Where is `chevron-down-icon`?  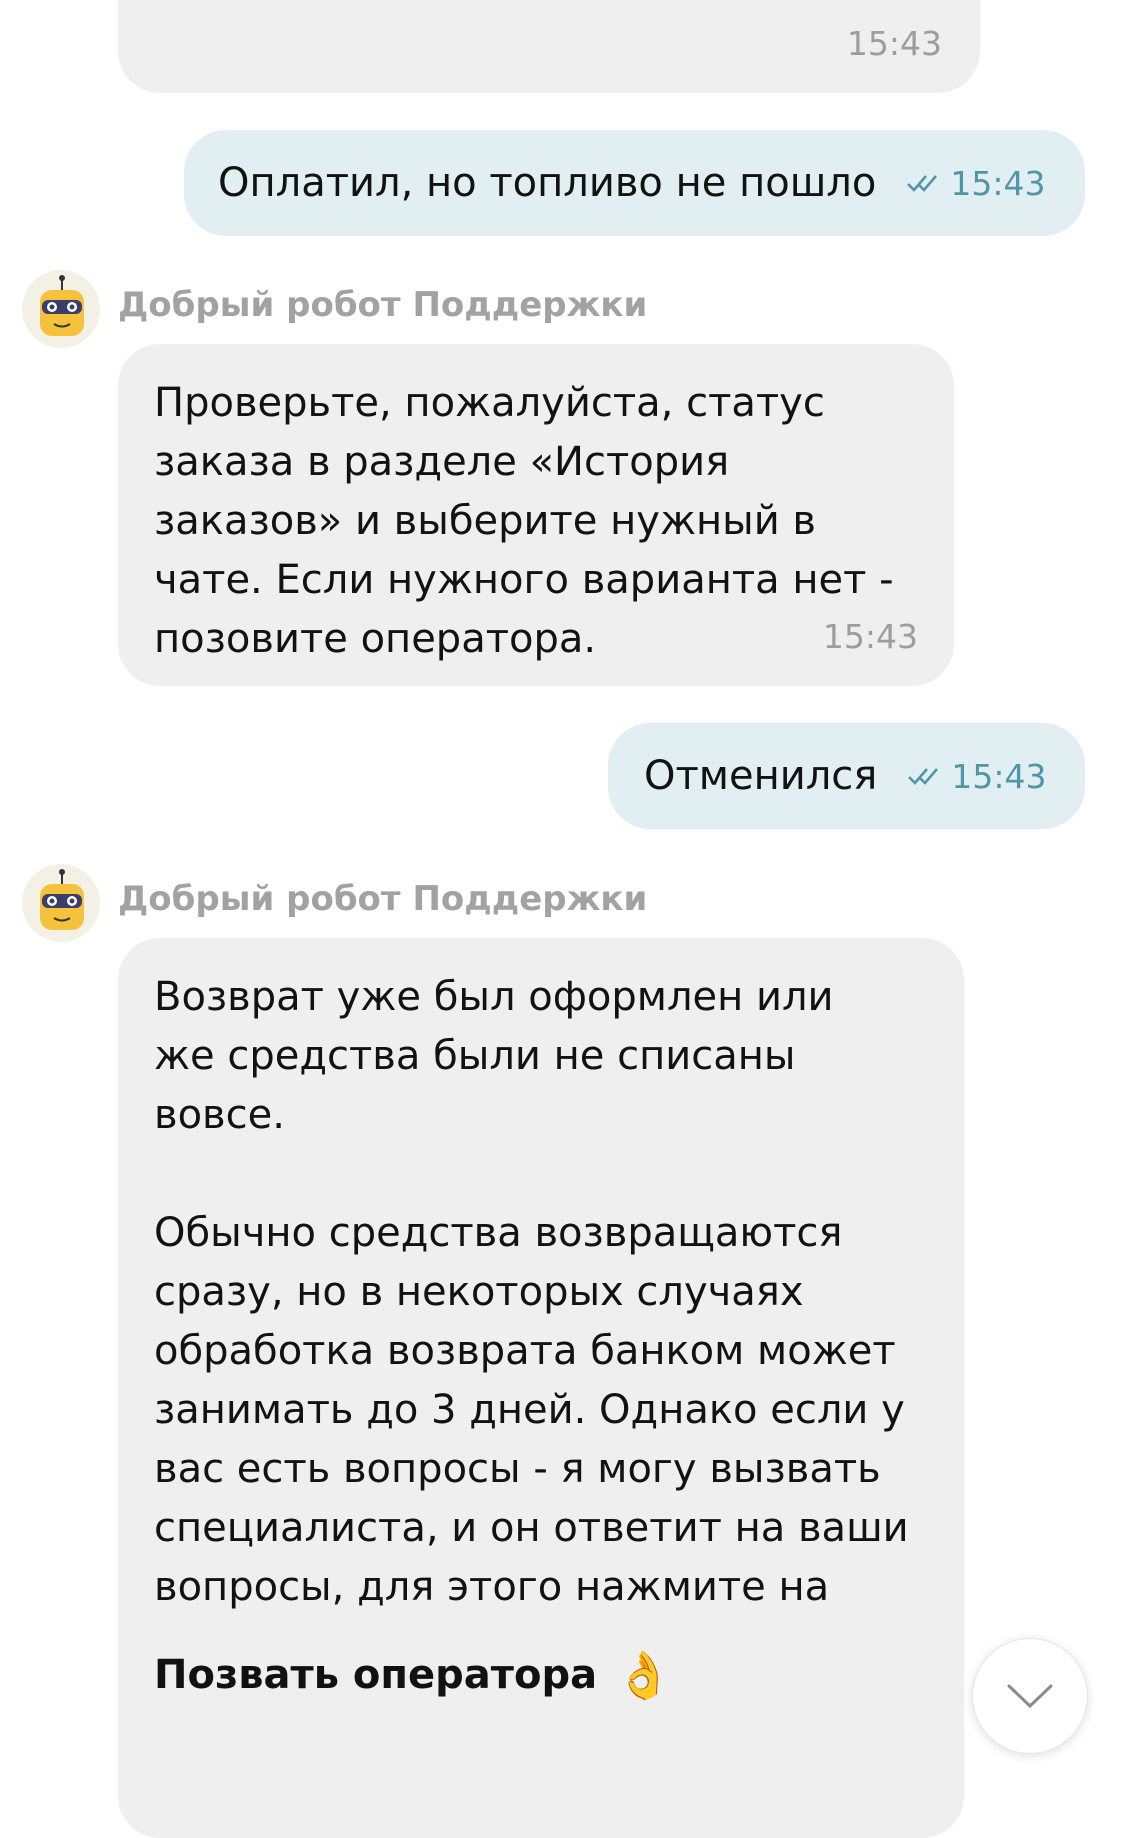 chevron-down-icon is located at coordinates (1030, 1696).